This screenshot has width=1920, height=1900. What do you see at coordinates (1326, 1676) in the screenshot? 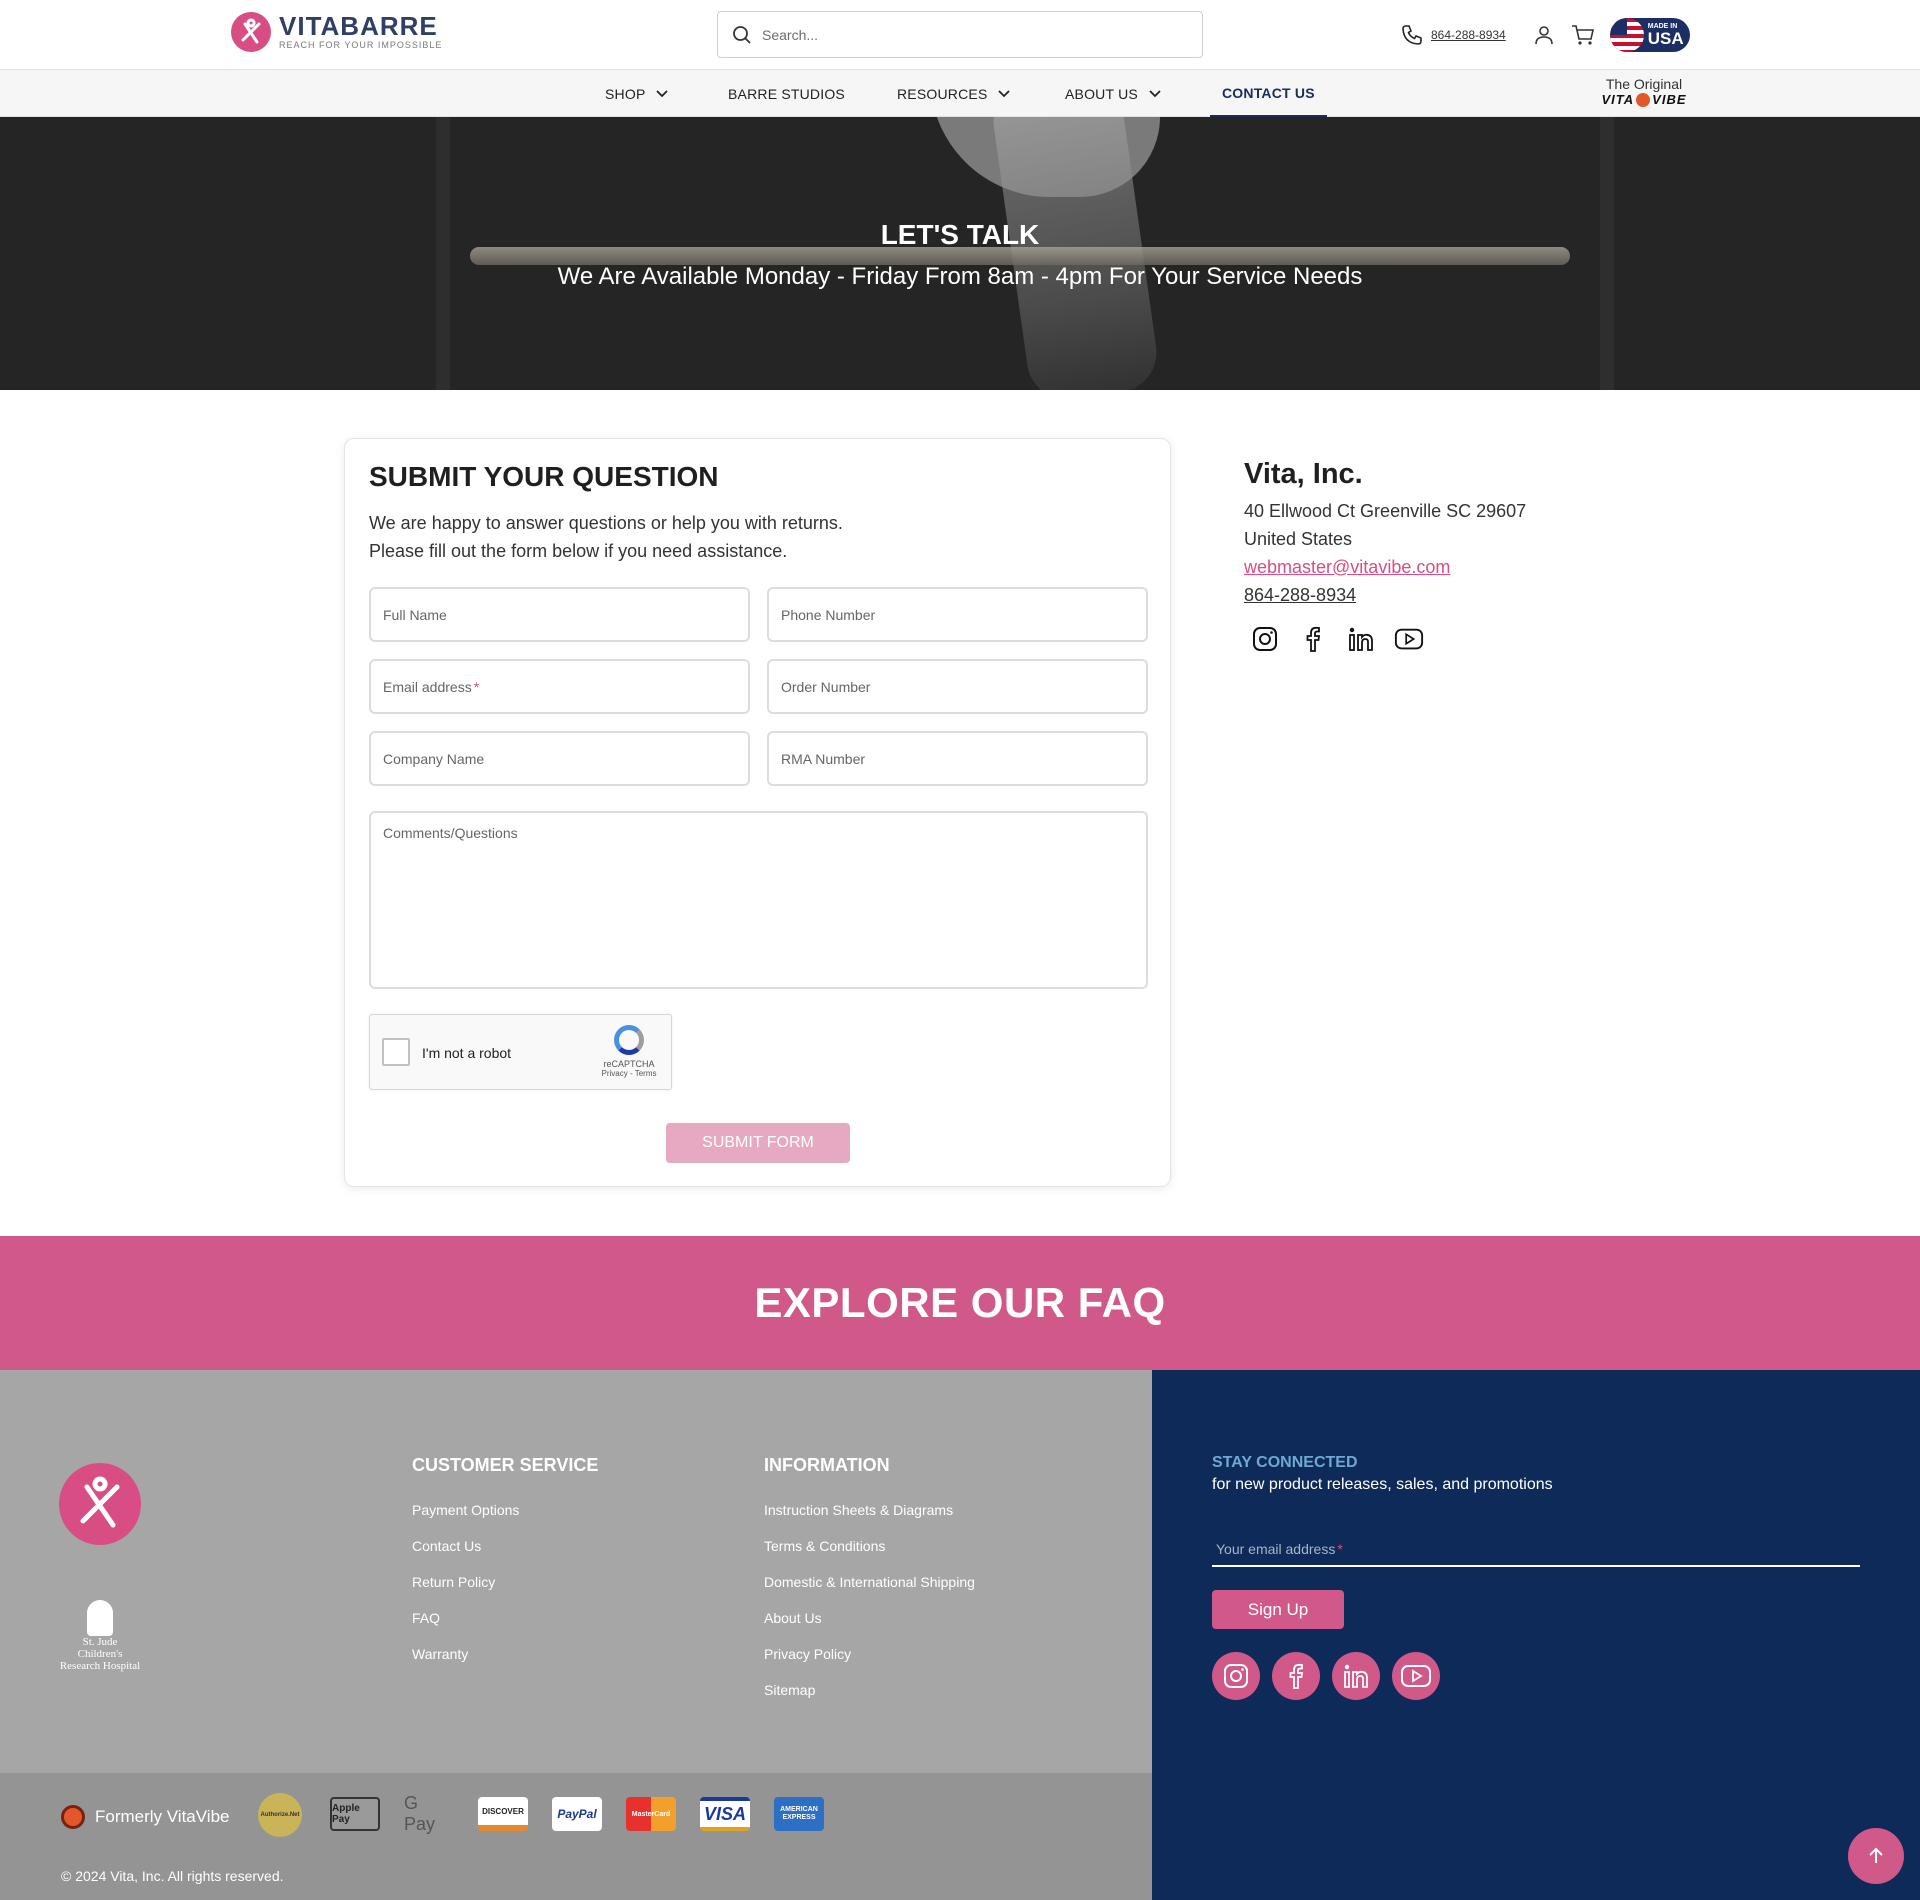
I see `footer-social-links` at bounding box center [1326, 1676].